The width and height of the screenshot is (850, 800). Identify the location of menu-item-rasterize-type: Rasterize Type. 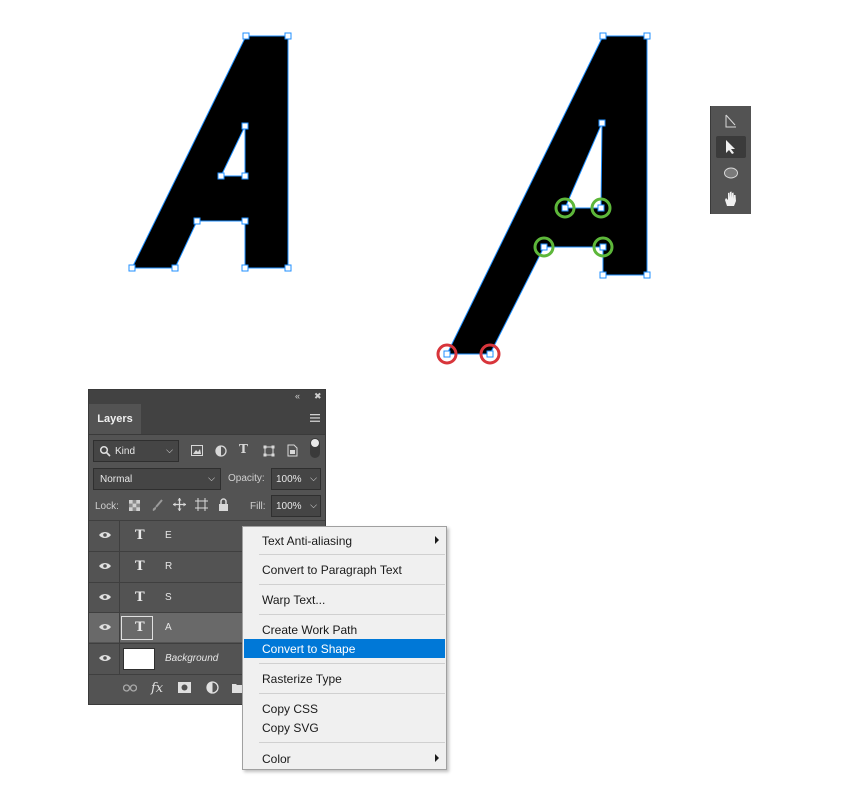
(344, 678).